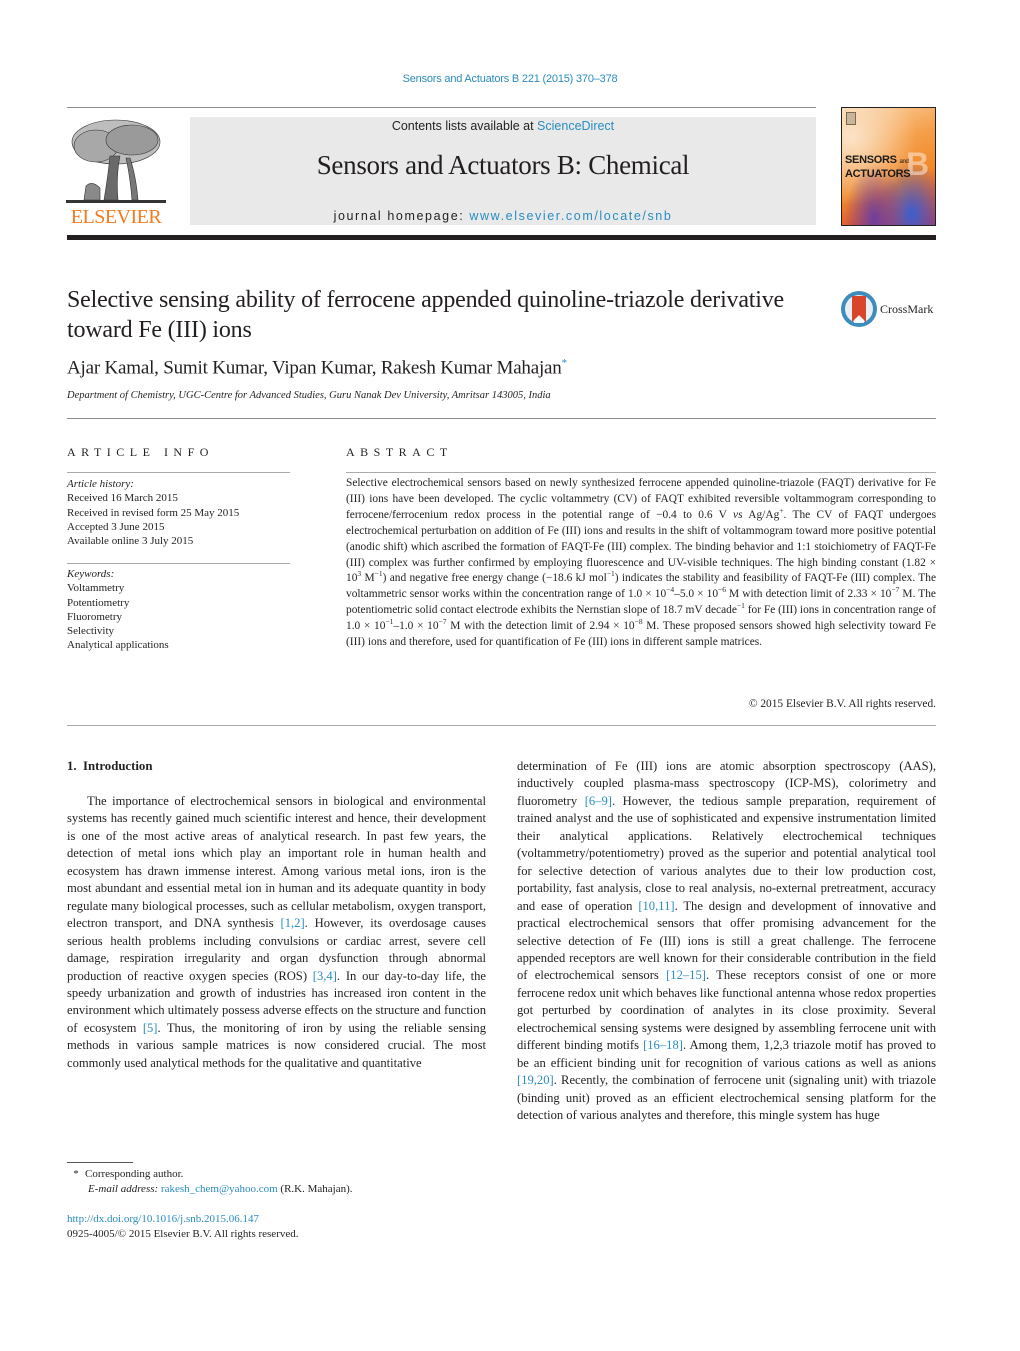 This screenshot has height=1351, width=1020. Describe the element at coordinates (178, 563) in the screenshot. I see `keywords-rule` at that location.